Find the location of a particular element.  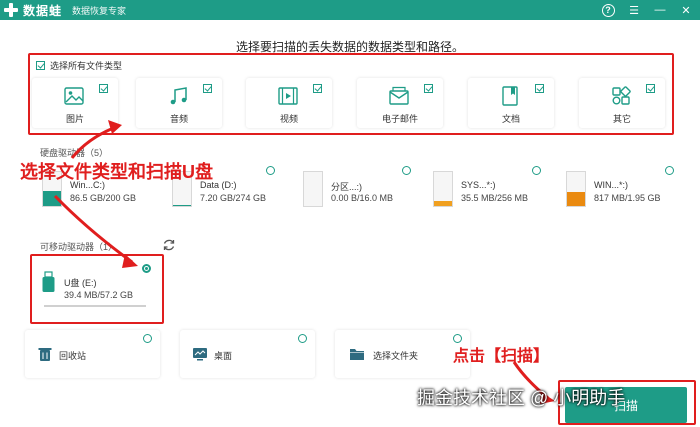

drive-item: 分区...:) 0.00 B/16.0 MB is located at coordinates (355, 188).